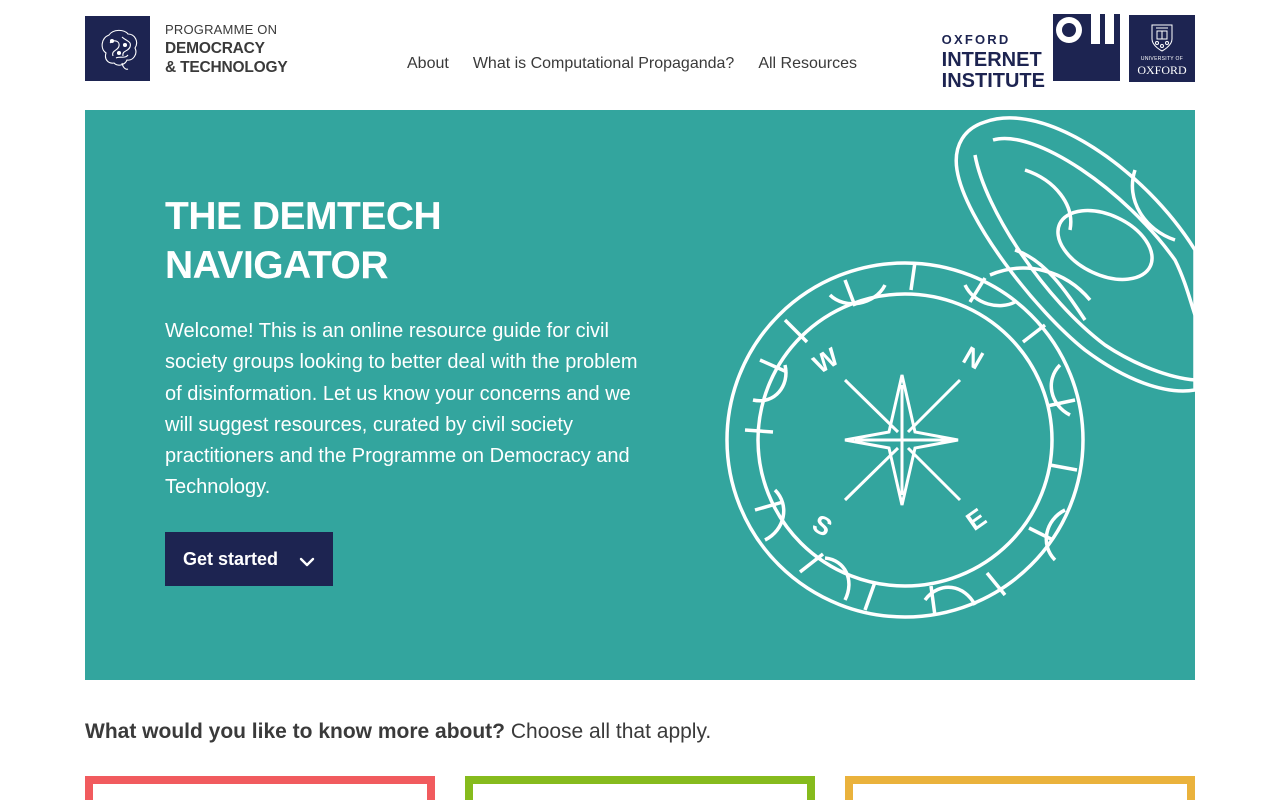 The width and height of the screenshot is (1280, 800). I want to click on oii-line1: OXFORD, so click(976, 39).